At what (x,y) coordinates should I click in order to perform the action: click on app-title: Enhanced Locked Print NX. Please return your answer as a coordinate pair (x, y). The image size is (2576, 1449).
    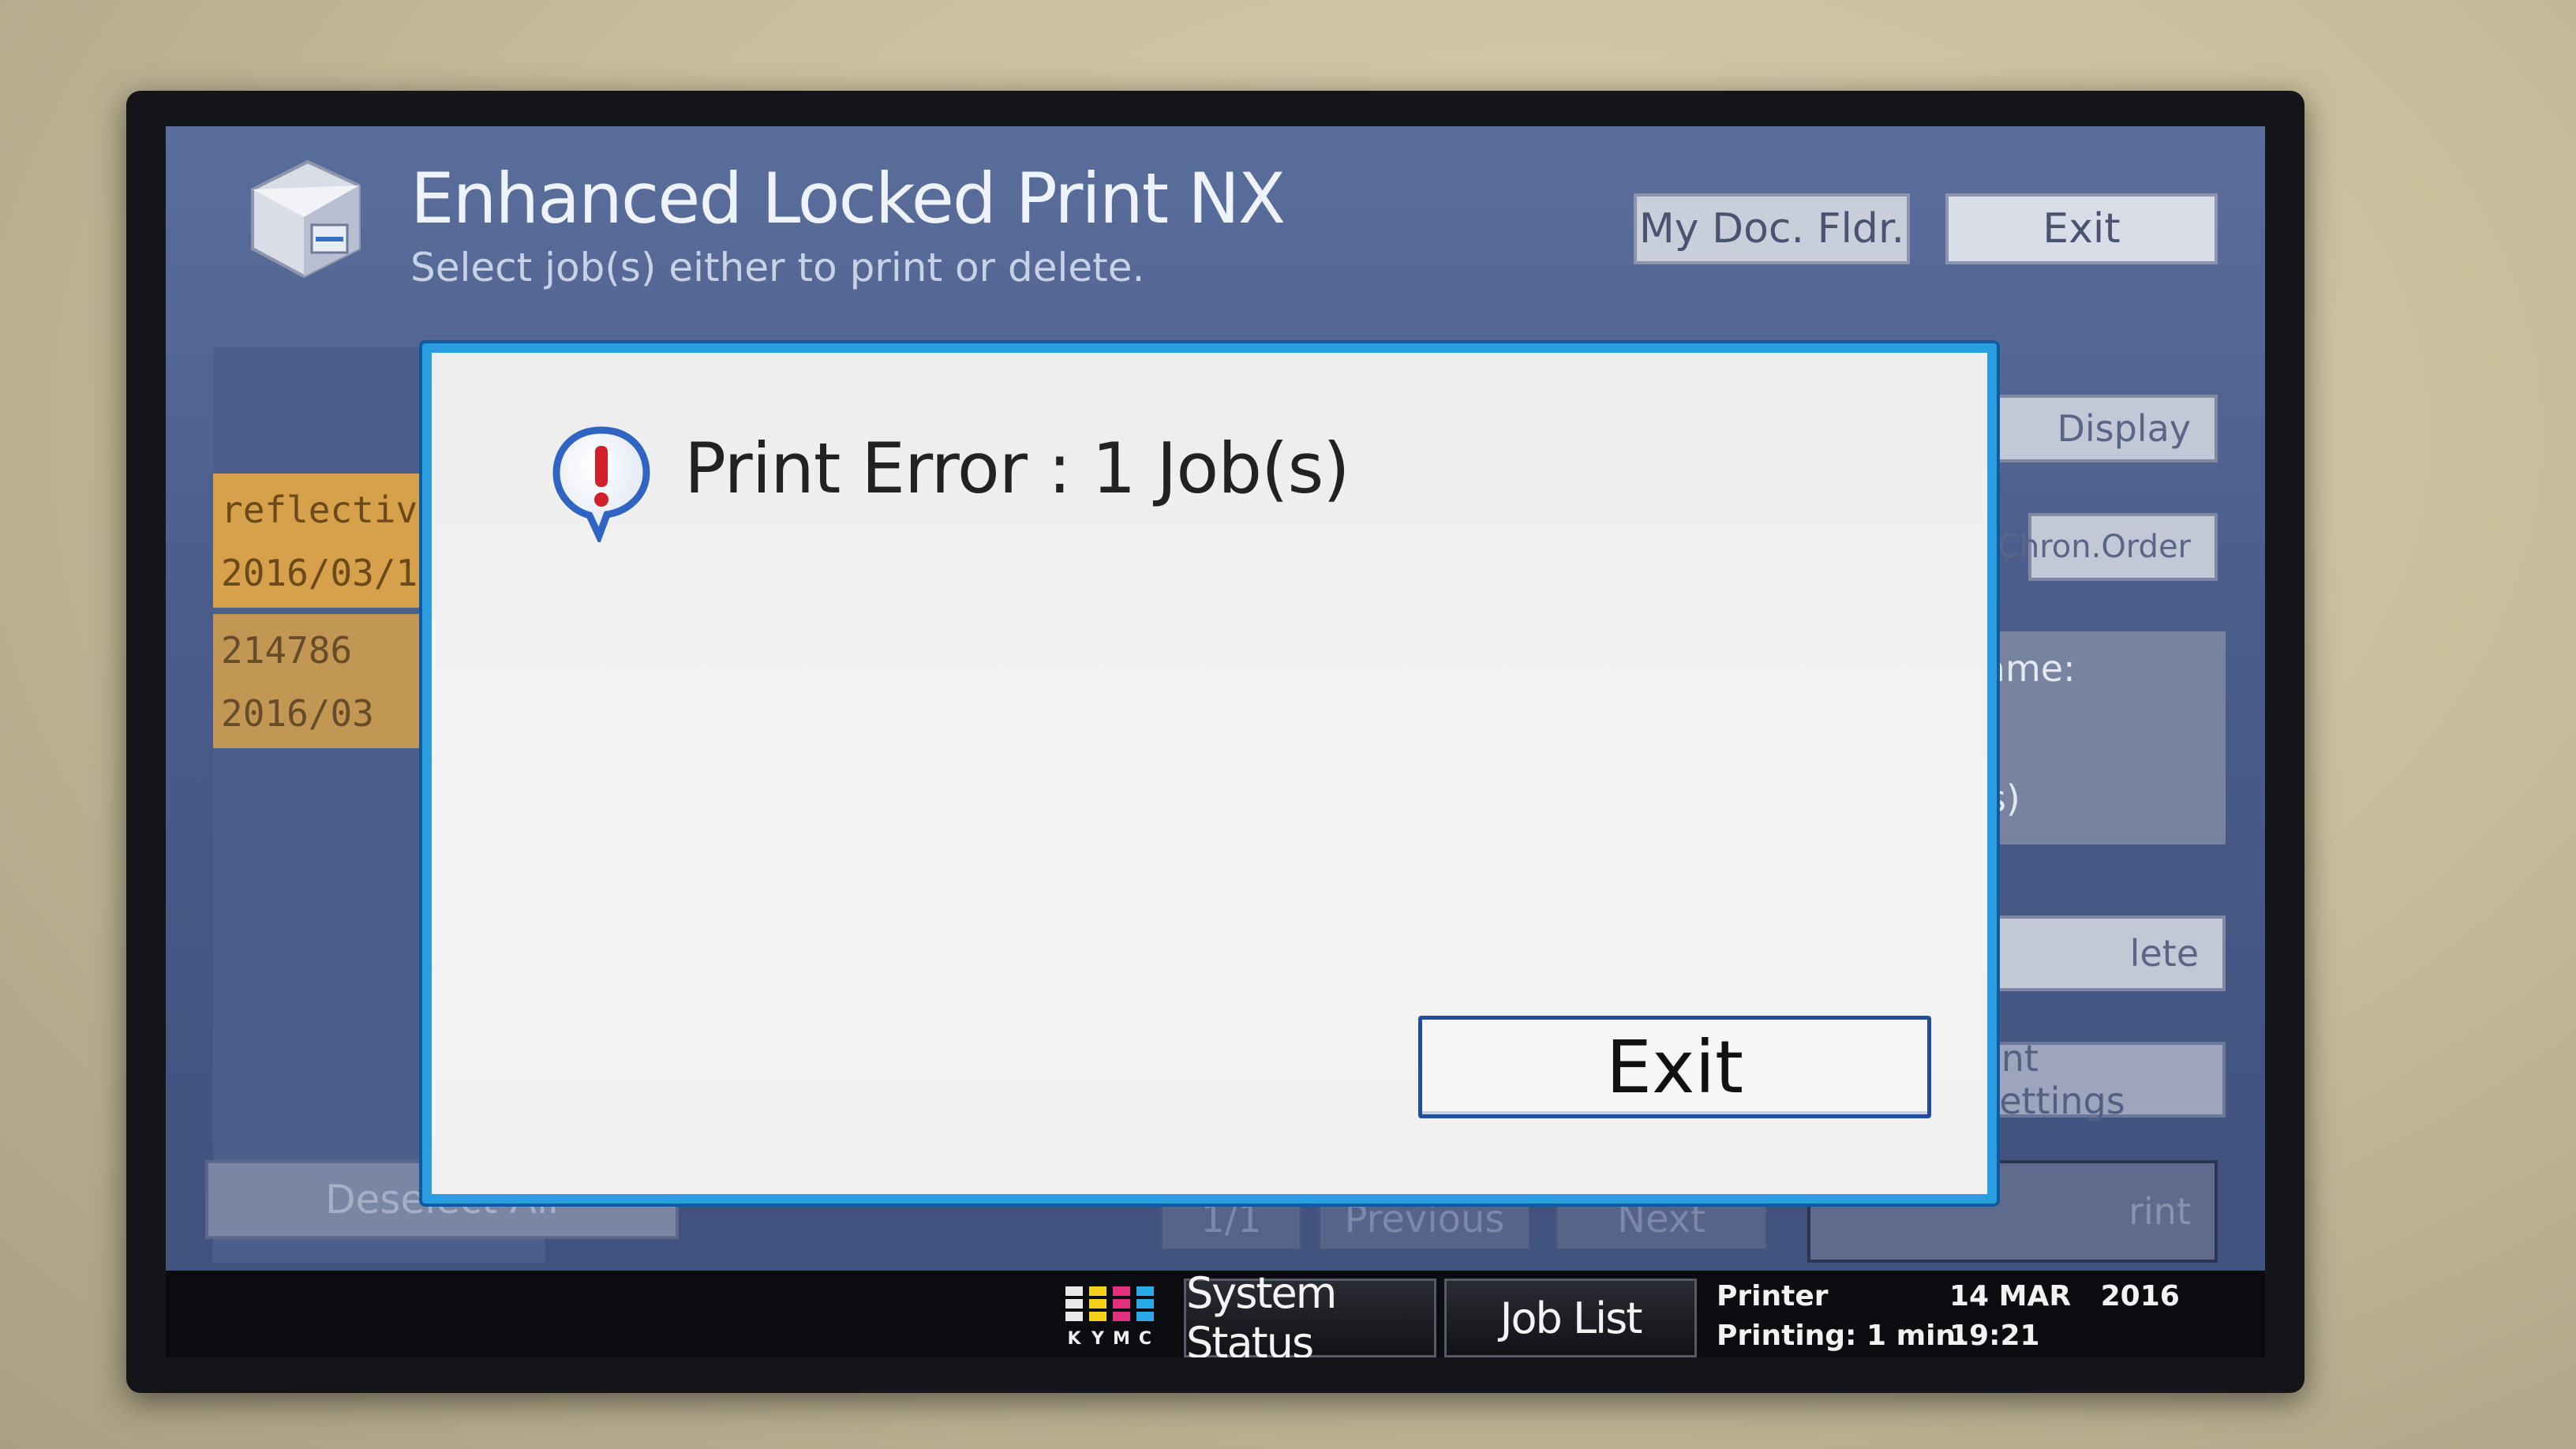
    Looking at the image, I should click on (848, 198).